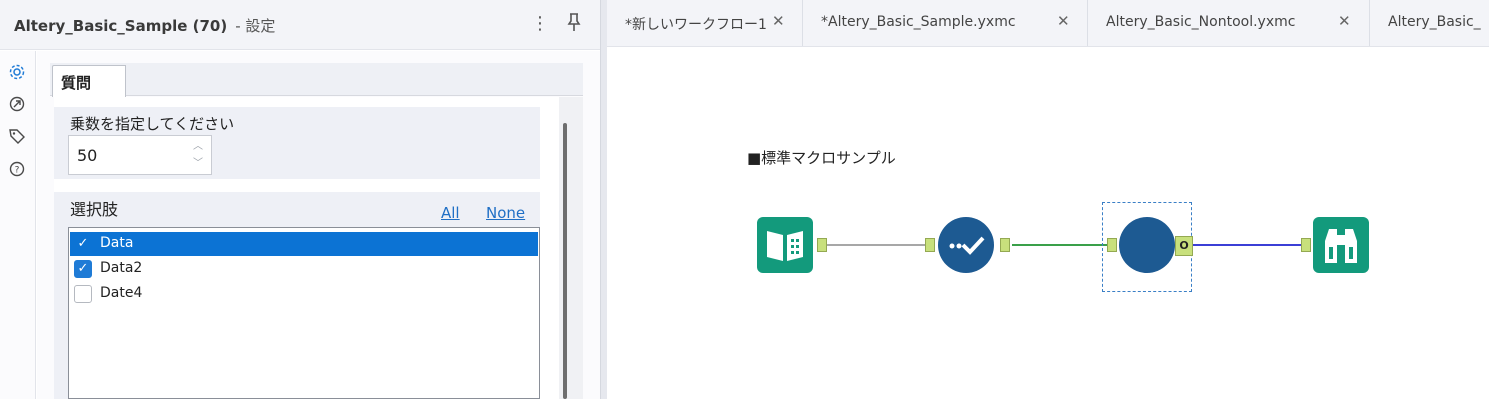 This screenshot has width=1489, height=399. What do you see at coordinates (1184, 246) in the screenshot?
I see `output-anchor-o: O` at bounding box center [1184, 246].